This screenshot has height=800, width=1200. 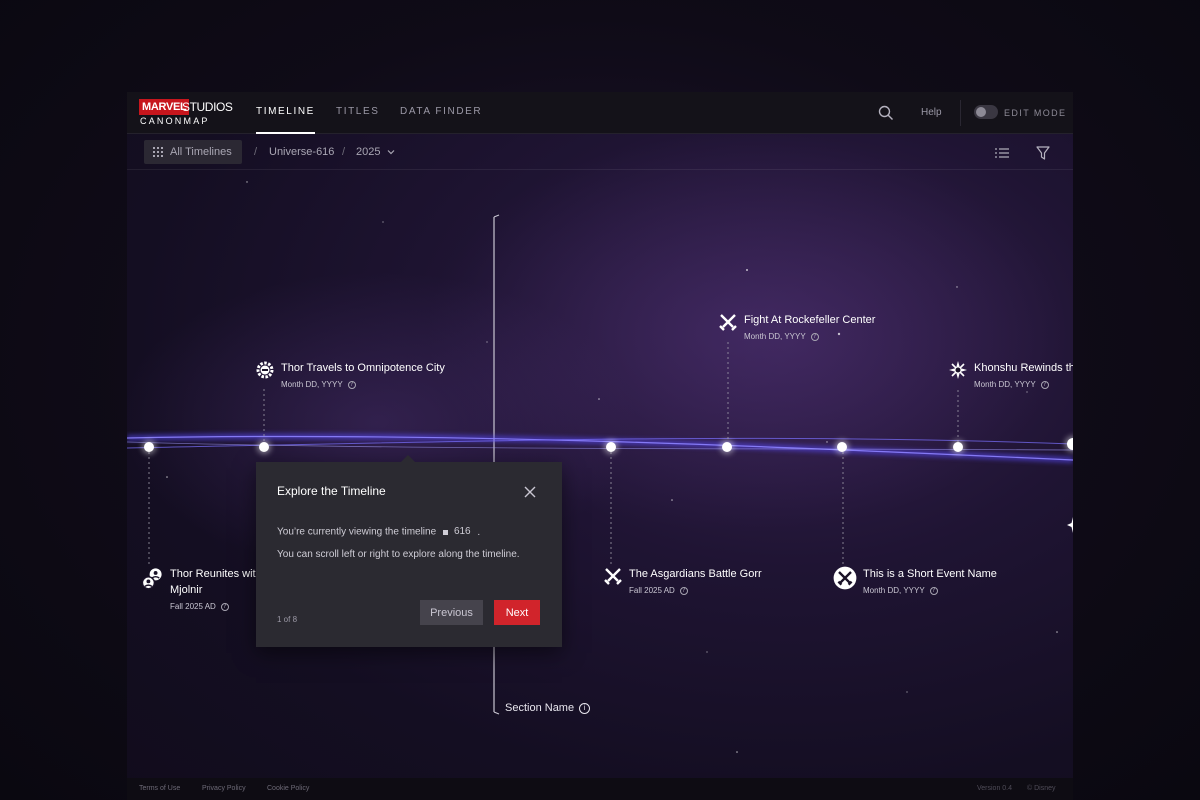 I want to click on tooltip-line1-end: ., so click(x=479, y=532).